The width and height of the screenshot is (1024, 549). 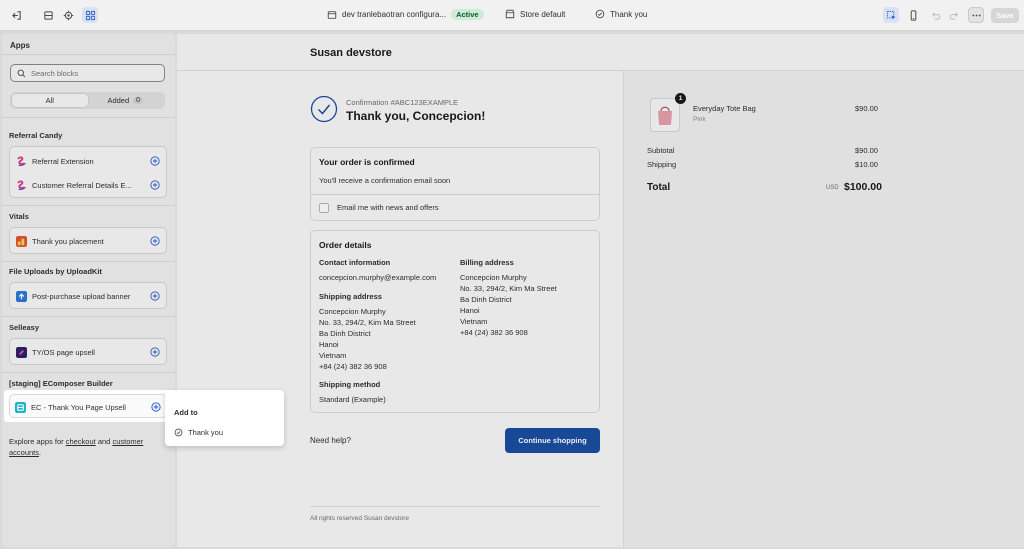 What do you see at coordinates (19, 216) in the screenshot?
I see `group-title-vitals: Vitals` at bounding box center [19, 216].